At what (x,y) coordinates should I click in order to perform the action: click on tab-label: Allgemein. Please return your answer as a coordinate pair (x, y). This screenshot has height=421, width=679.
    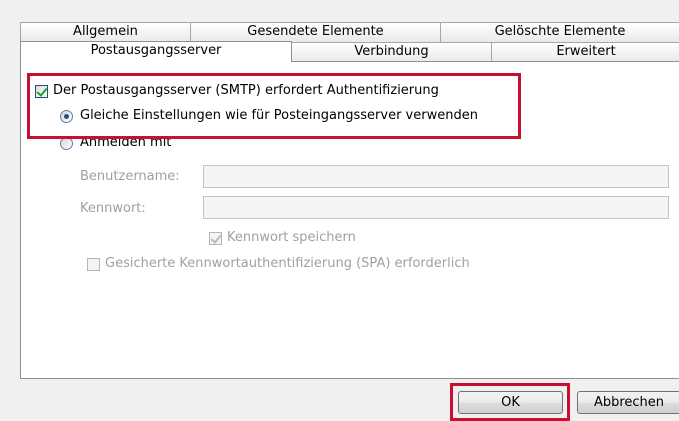
    Looking at the image, I should click on (105, 31).